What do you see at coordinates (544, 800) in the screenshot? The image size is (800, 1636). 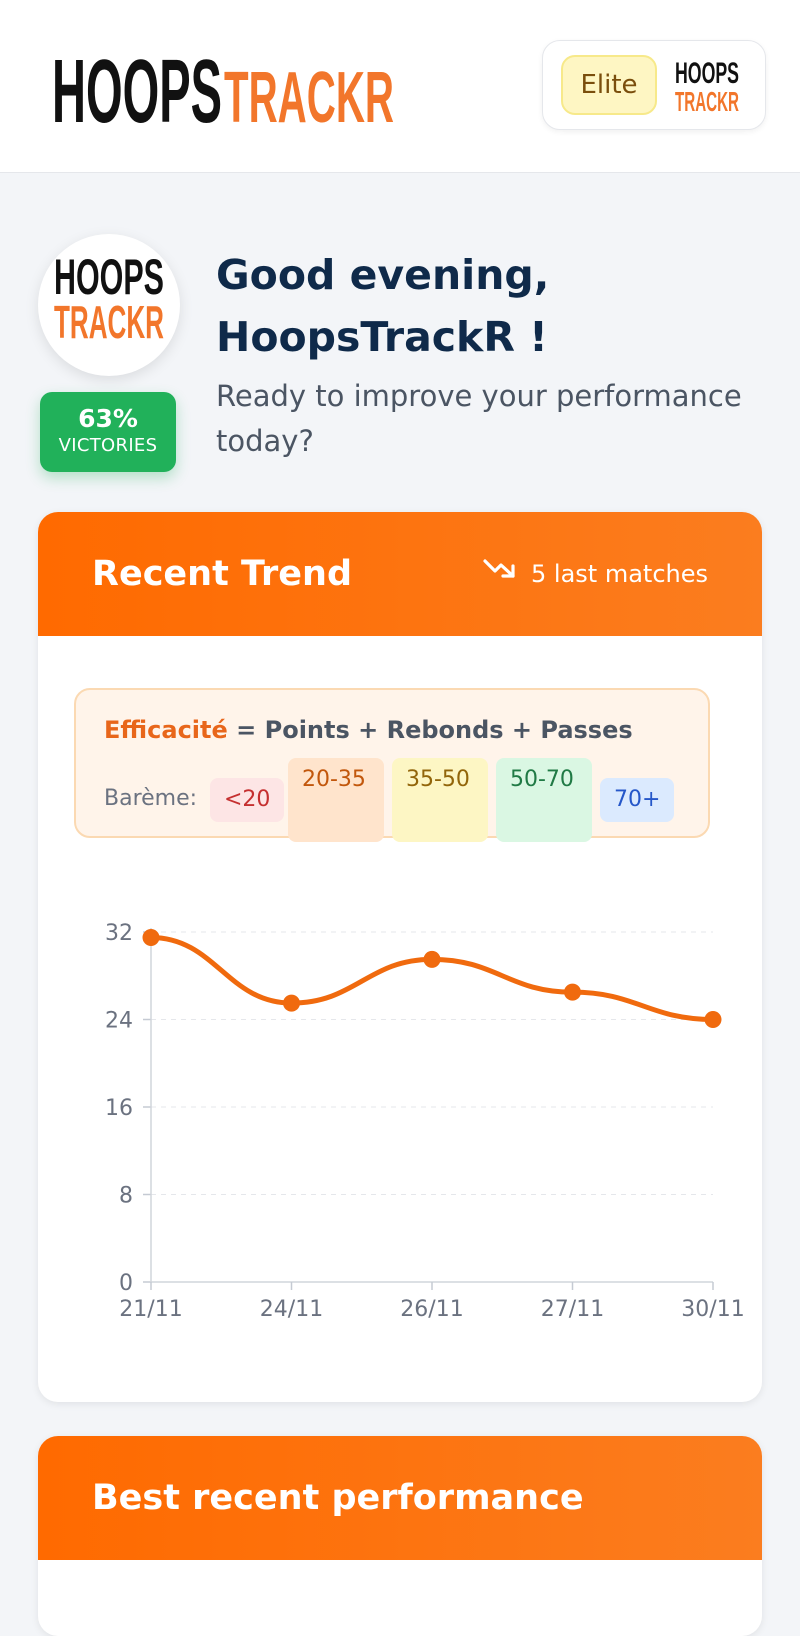 I see `scale-chip-50-70: 50-70` at bounding box center [544, 800].